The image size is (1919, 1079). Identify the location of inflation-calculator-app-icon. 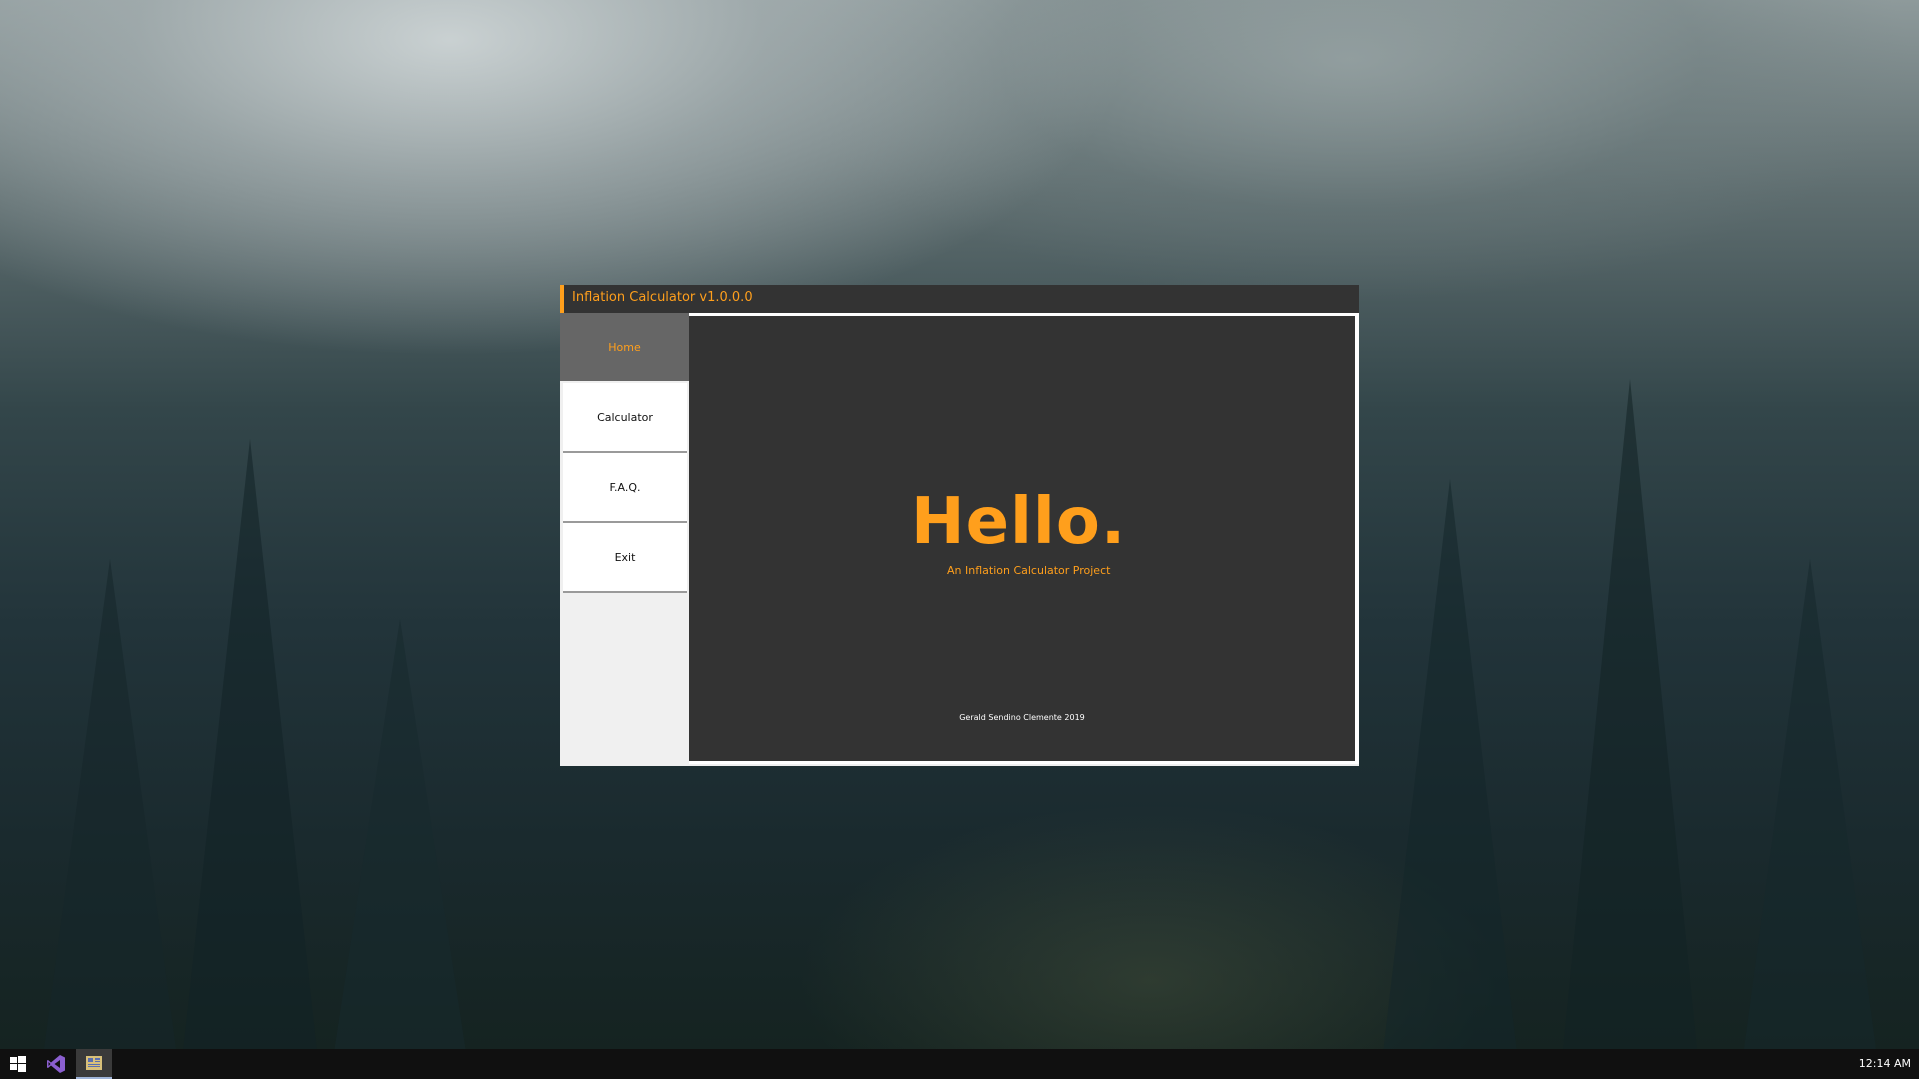
(94, 1063).